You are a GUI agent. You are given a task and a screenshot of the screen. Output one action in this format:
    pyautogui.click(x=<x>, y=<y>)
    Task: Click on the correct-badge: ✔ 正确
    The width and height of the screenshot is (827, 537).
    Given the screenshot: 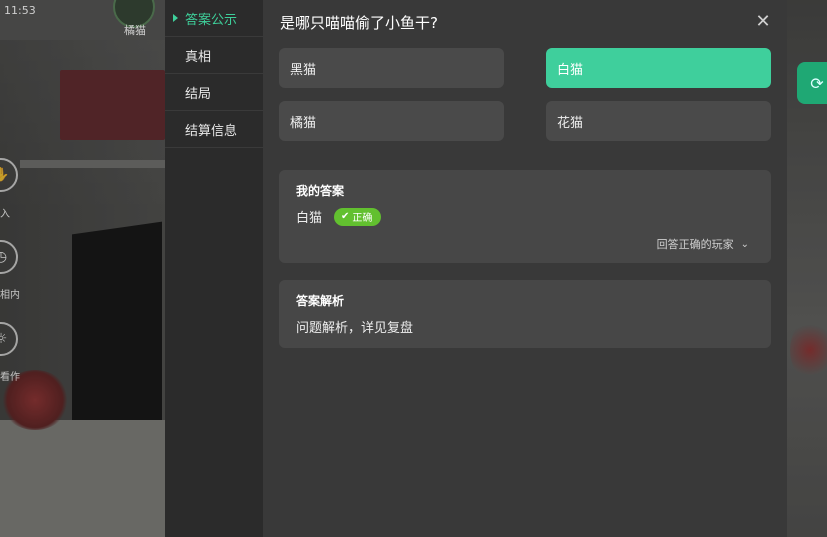 What is the action you would take?
    pyautogui.click(x=358, y=216)
    